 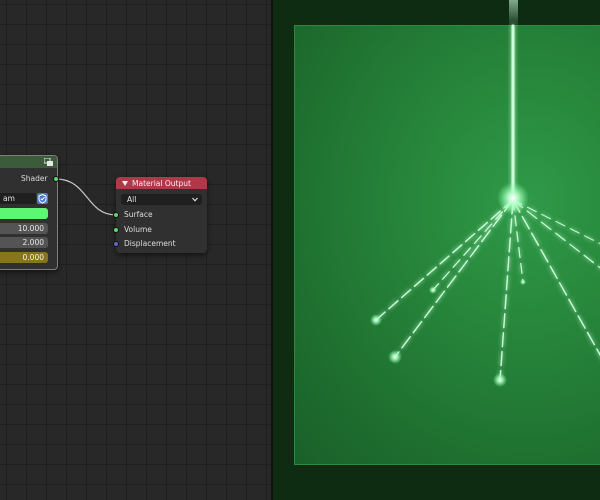 What do you see at coordinates (86, 197) in the screenshot?
I see `shader-link` at bounding box center [86, 197].